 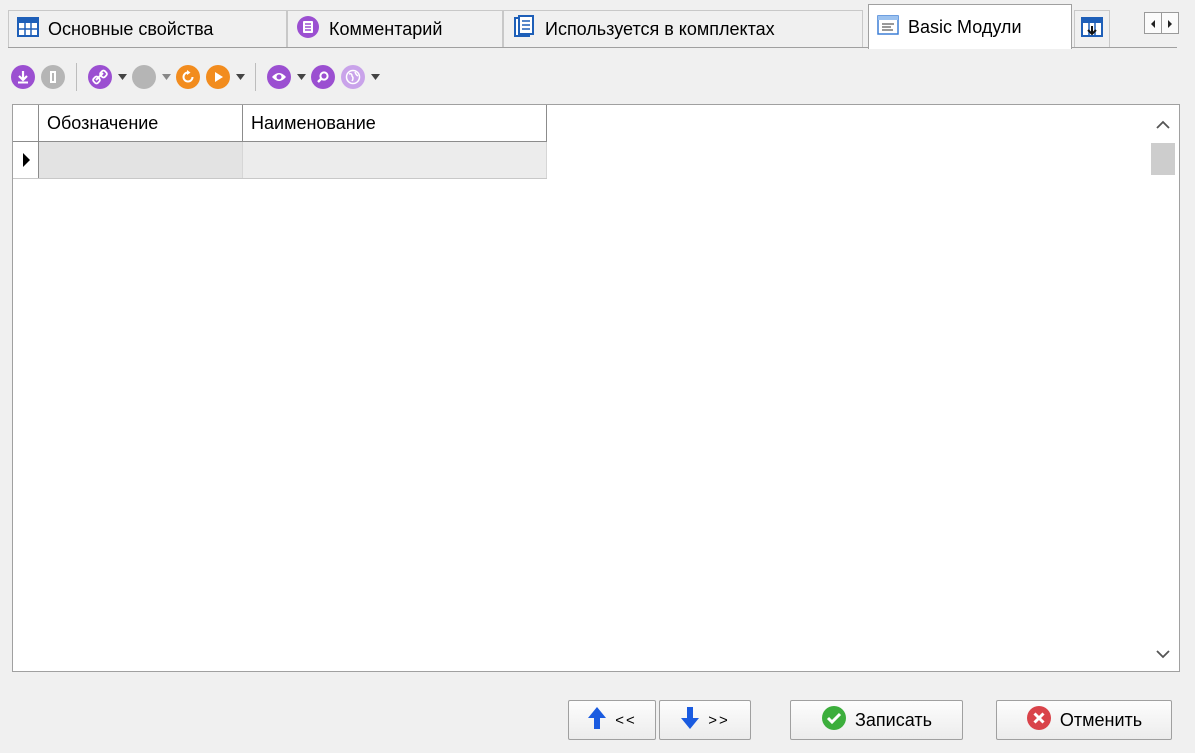 I want to click on toolbar, so click(x=593, y=77).